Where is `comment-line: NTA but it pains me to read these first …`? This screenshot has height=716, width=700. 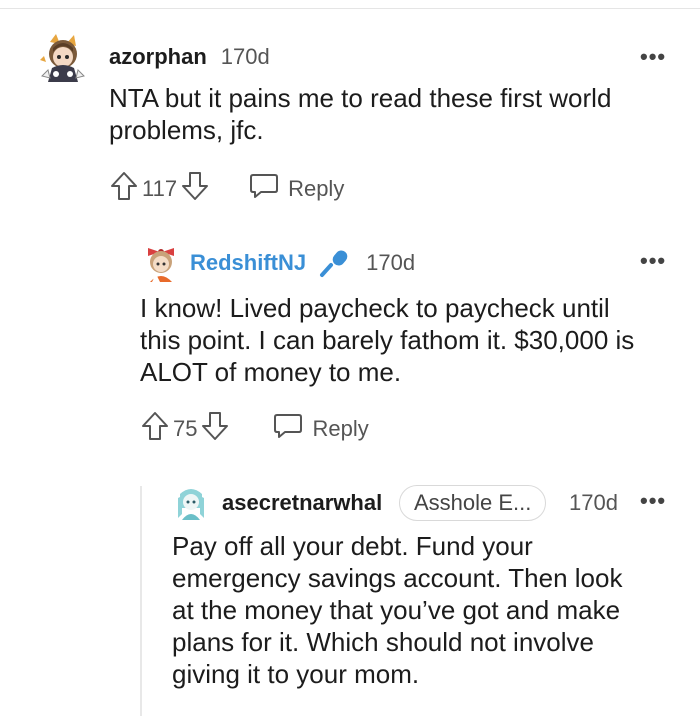
comment-line: NTA but it pains me to read these first … is located at coordinates (360, 98).